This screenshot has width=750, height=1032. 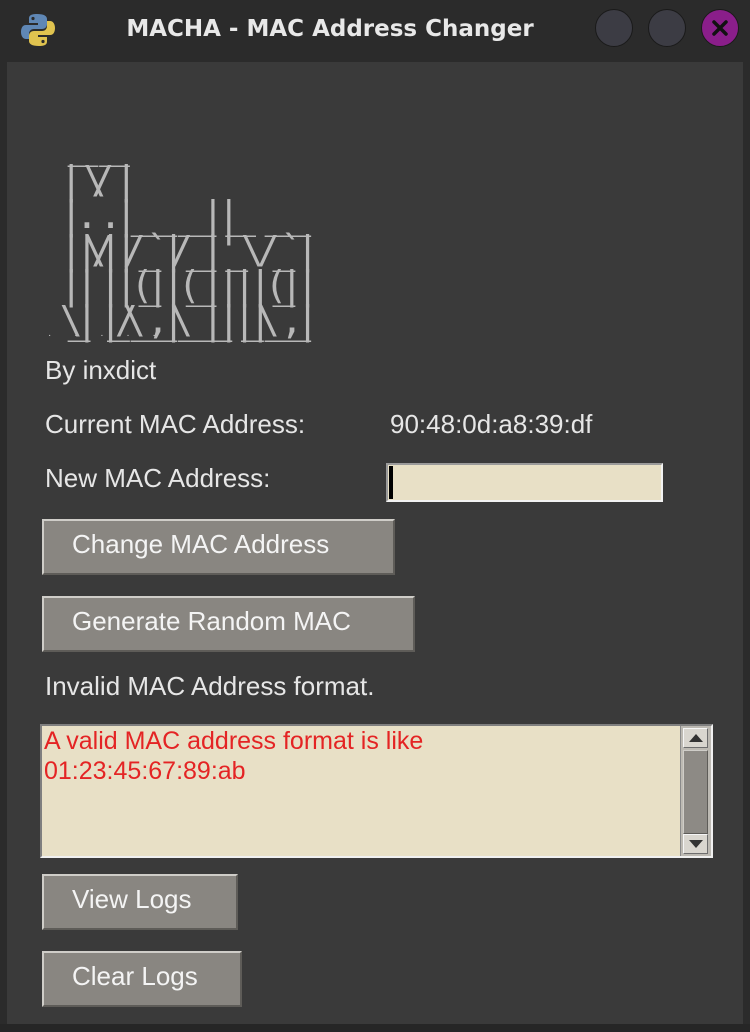 I want to click on window-border-right, so click(x=746, y=543).